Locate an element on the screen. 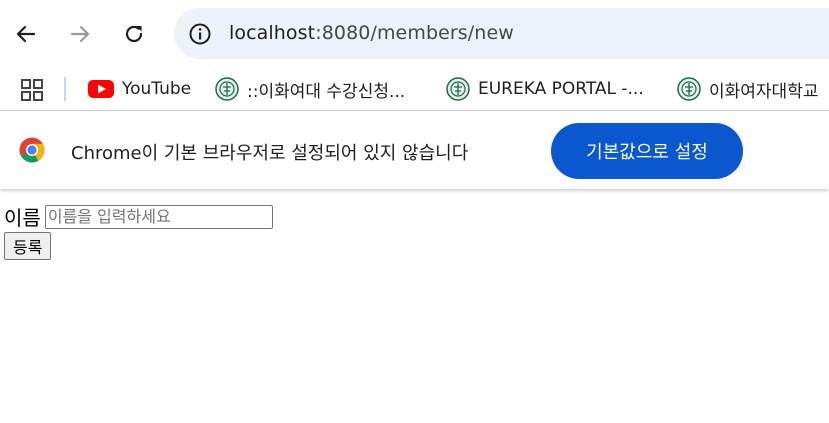  submit-button: 등록 is located at coordinates (28, 246).